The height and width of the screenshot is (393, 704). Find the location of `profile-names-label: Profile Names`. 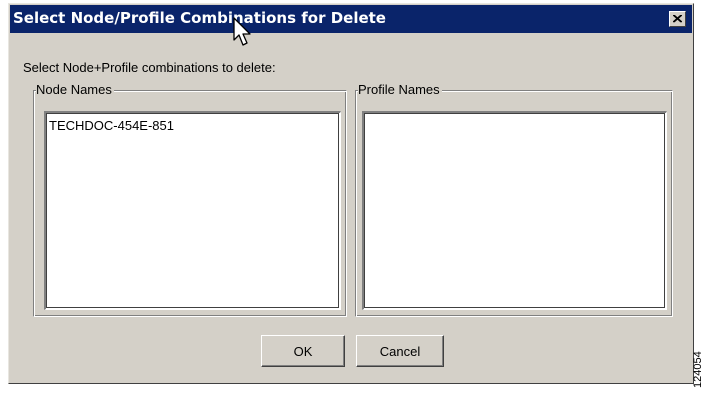

profile-names-label: Profile Names is located at coordinates (400, 90).